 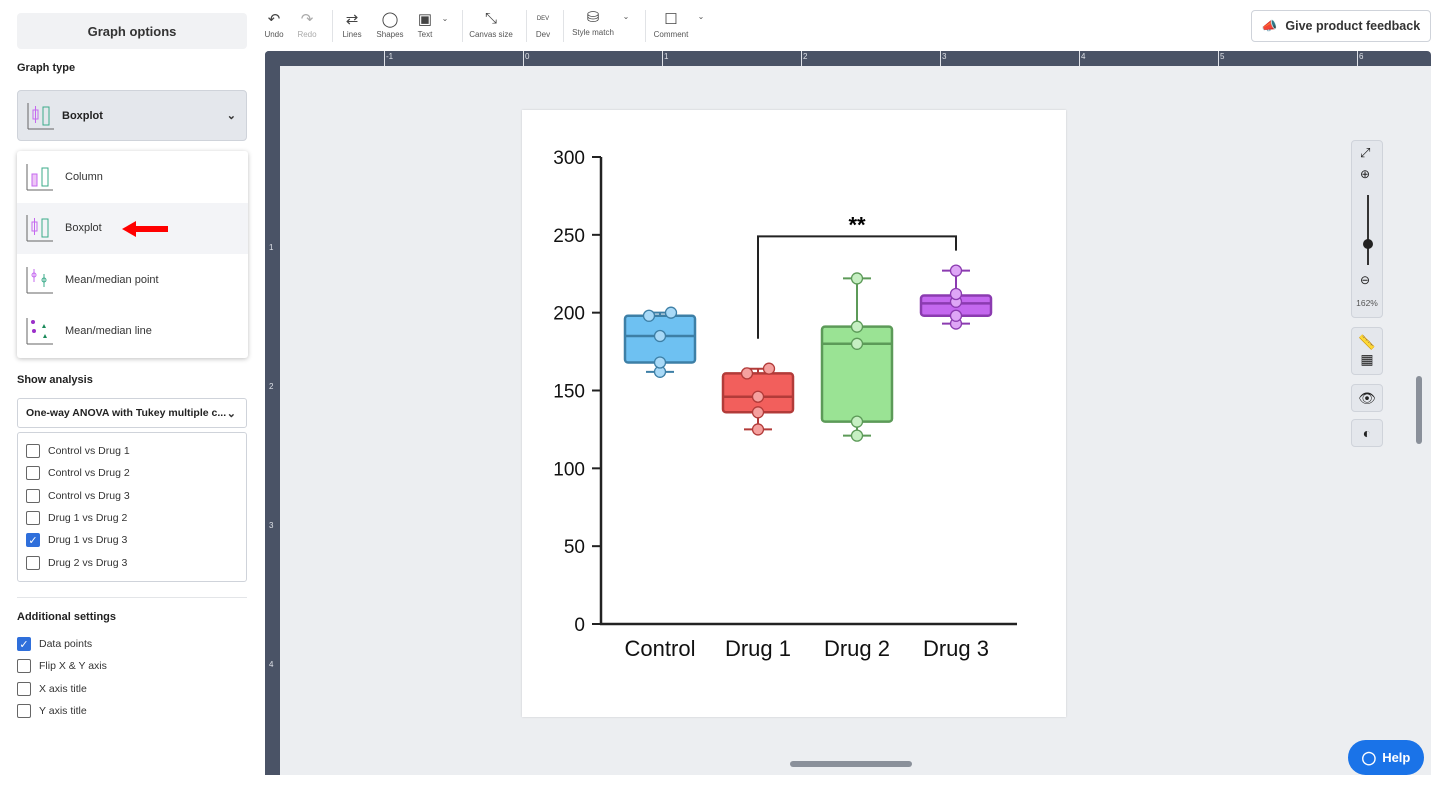 What do you see at coordinates (569, 236) in the screenshot?
I see `y-tick-label: 250` at bounding box center [569, 236].